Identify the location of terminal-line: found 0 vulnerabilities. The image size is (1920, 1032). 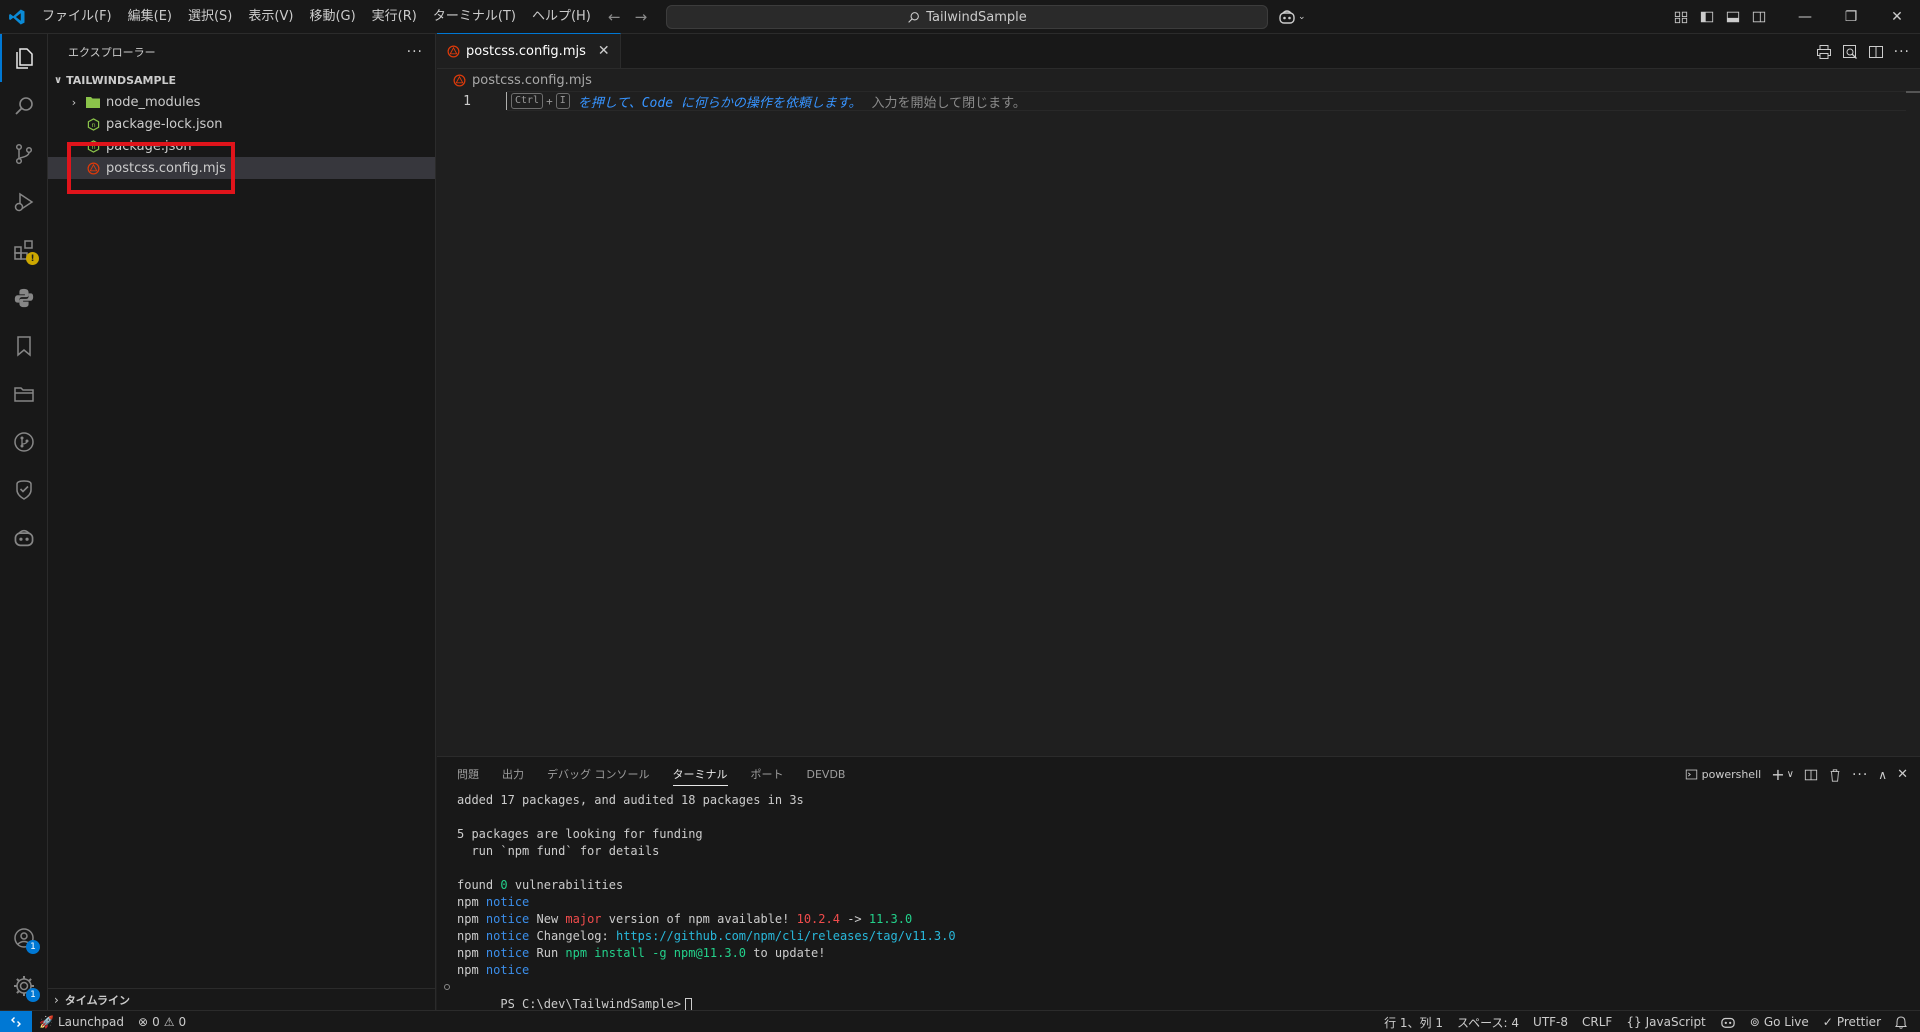
(540, 885).